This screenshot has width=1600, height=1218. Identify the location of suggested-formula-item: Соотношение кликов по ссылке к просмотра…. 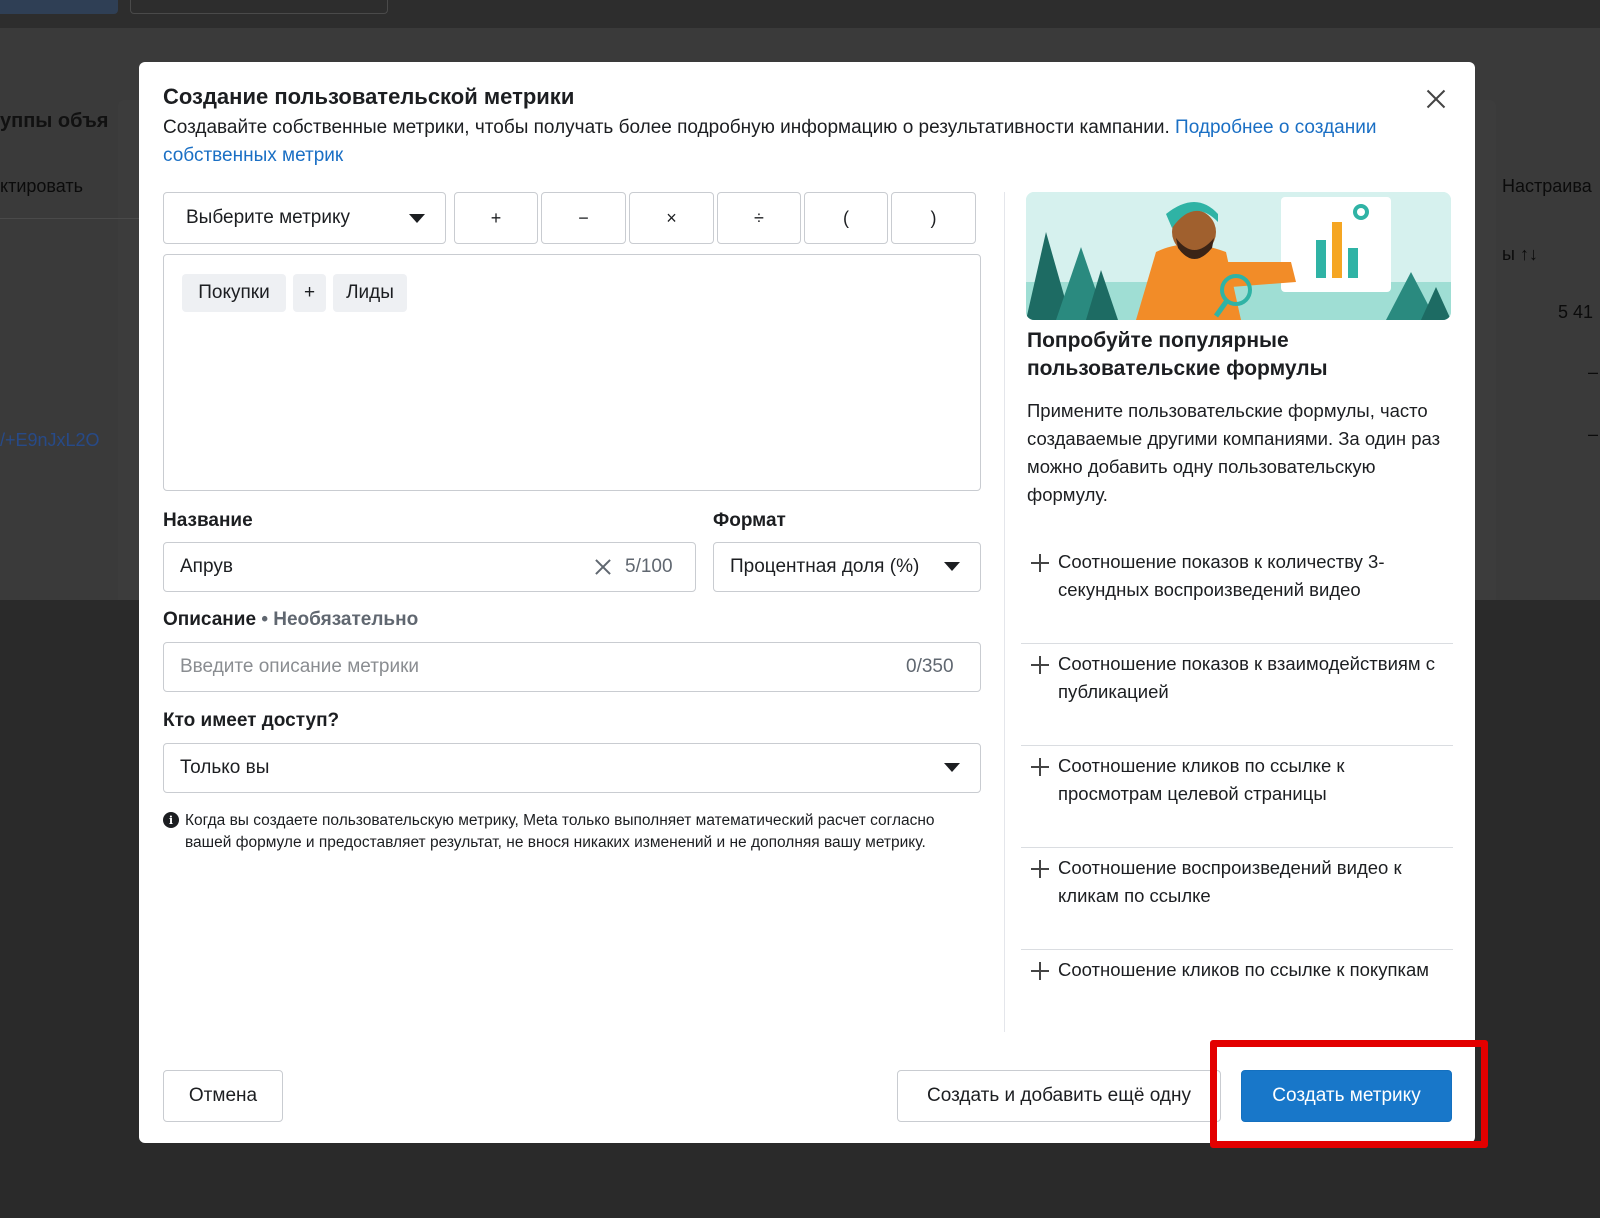
(1237, 797).